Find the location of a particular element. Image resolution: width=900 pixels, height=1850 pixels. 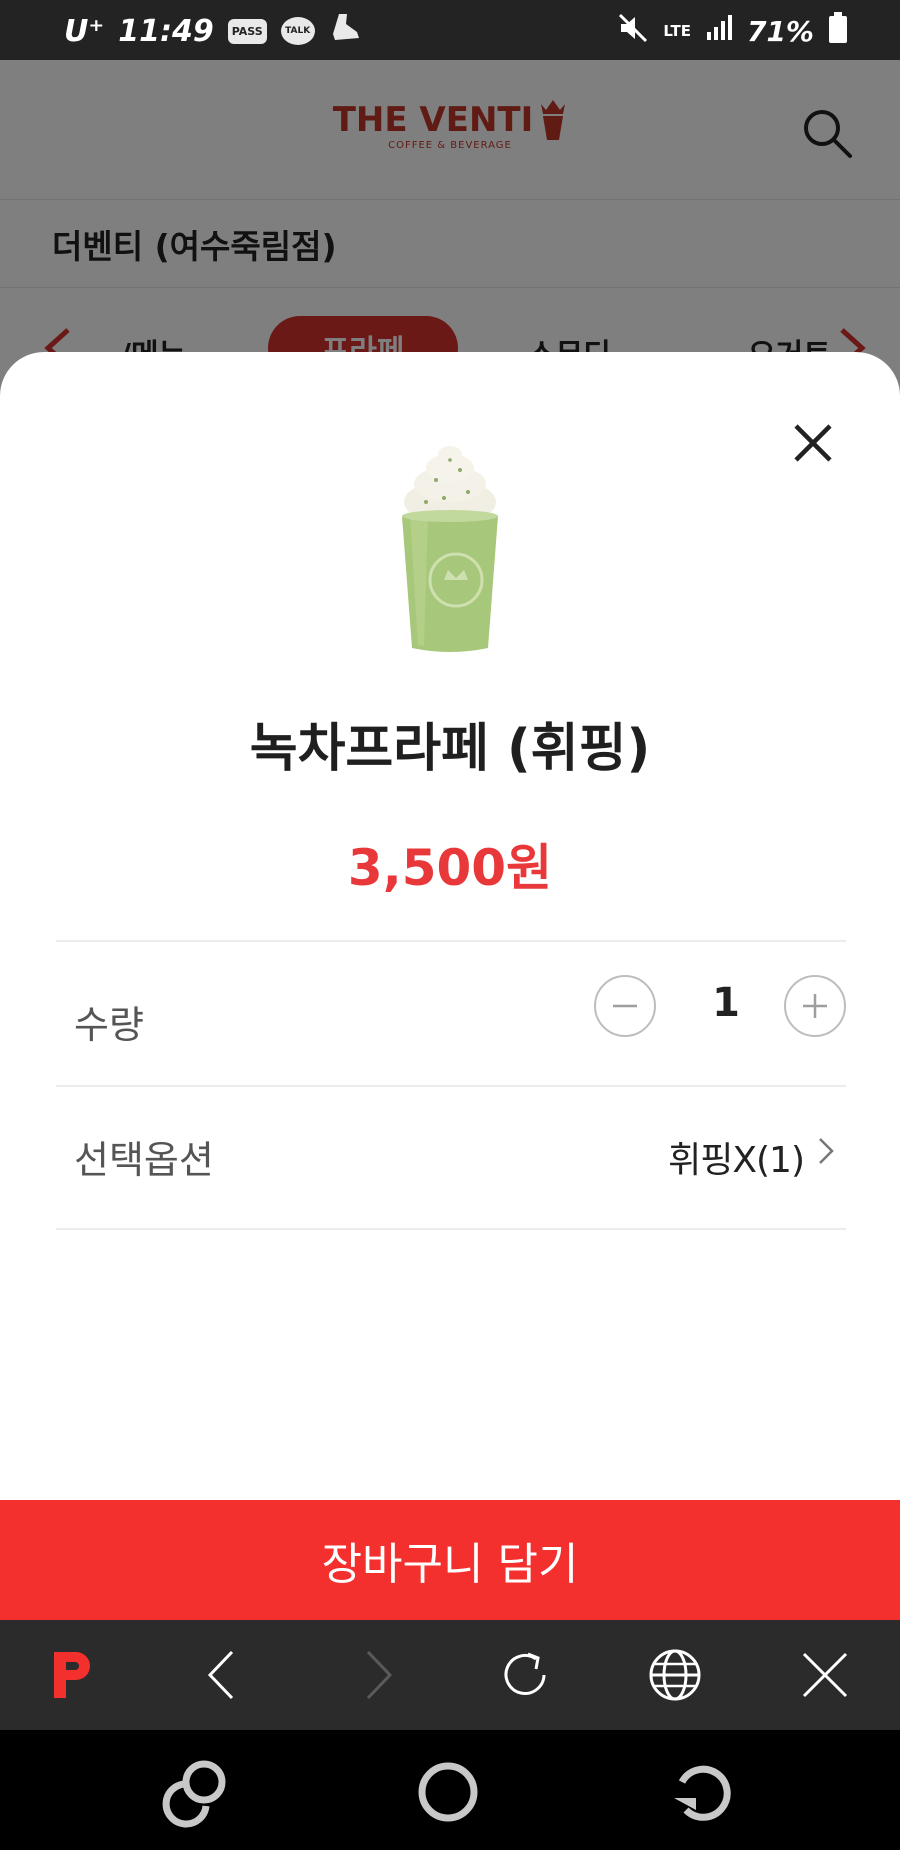

close-browser-button is located at coordinates (825, 1675).